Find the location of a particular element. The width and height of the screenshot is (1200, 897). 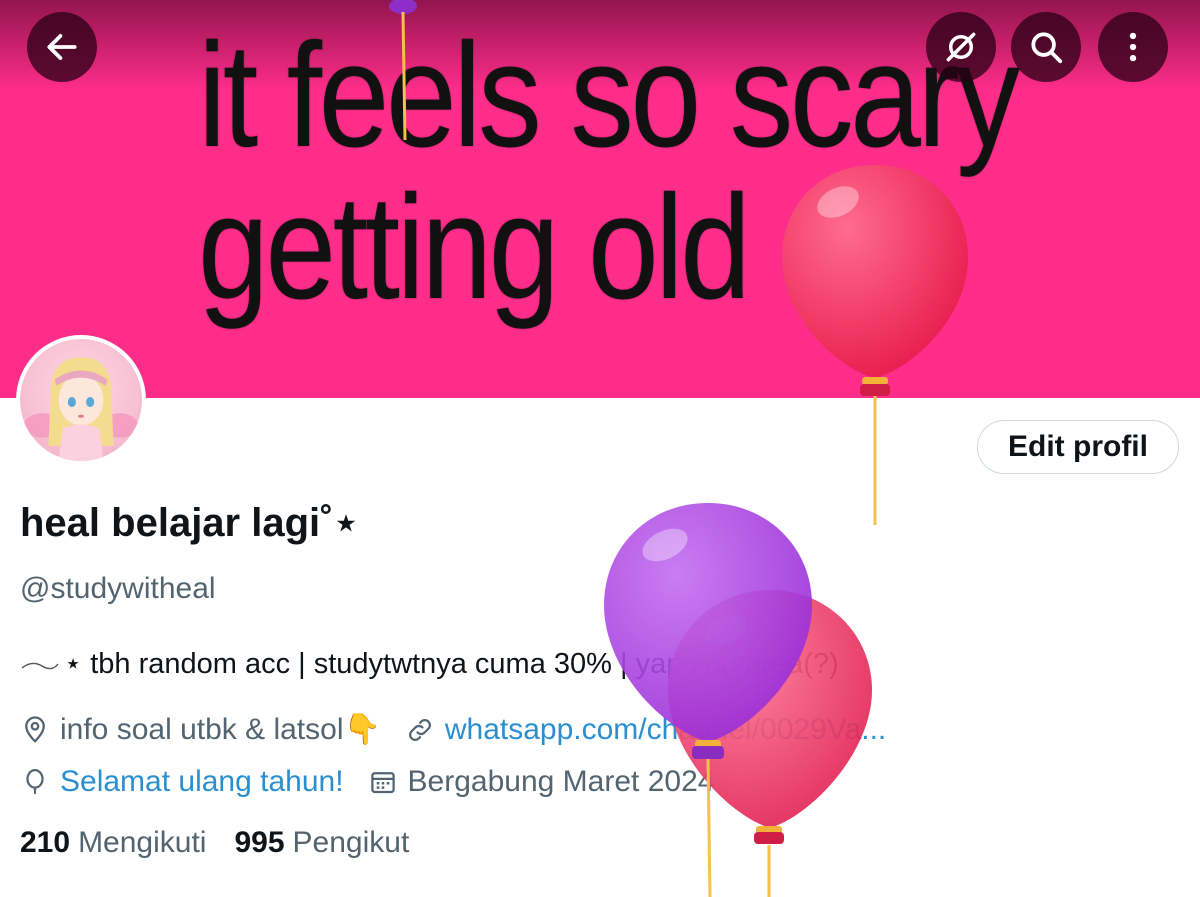

following-count: 210 is located at coordinates (45, 842).